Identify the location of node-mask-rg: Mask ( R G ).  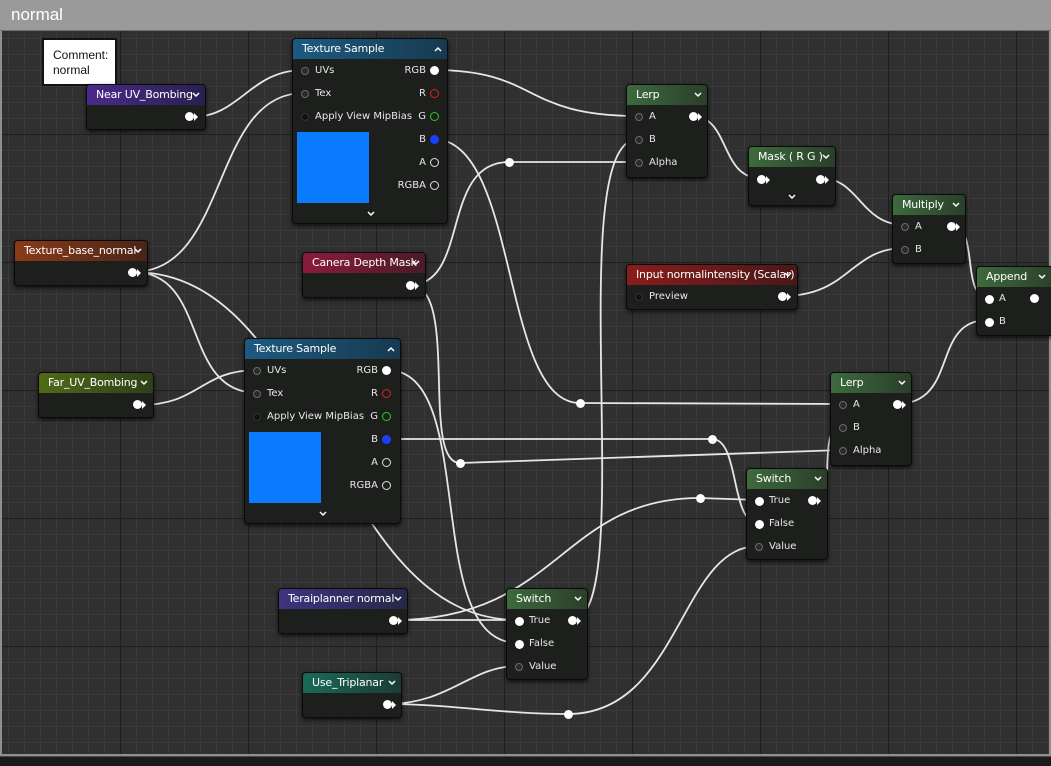
(792, 176).